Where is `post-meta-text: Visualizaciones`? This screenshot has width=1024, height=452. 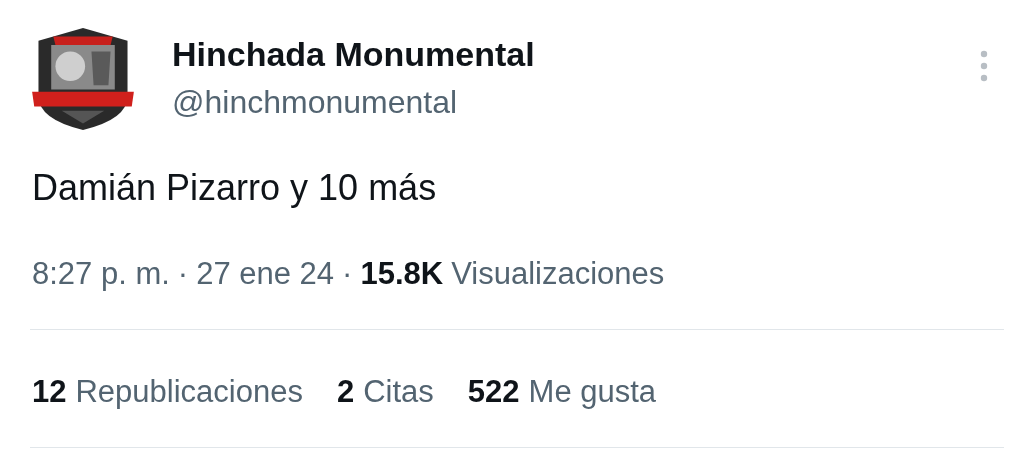
post-meta-text: Visualizaciones is located at coordinates (558, 274).